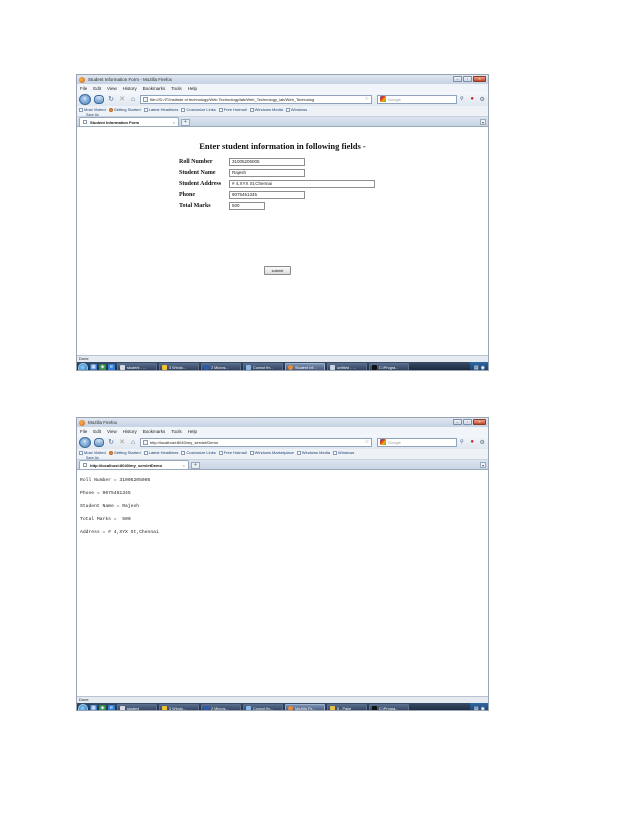 The image size is (638, 826). I want to click on student-name-input: Rajesh, so click(267, 173).